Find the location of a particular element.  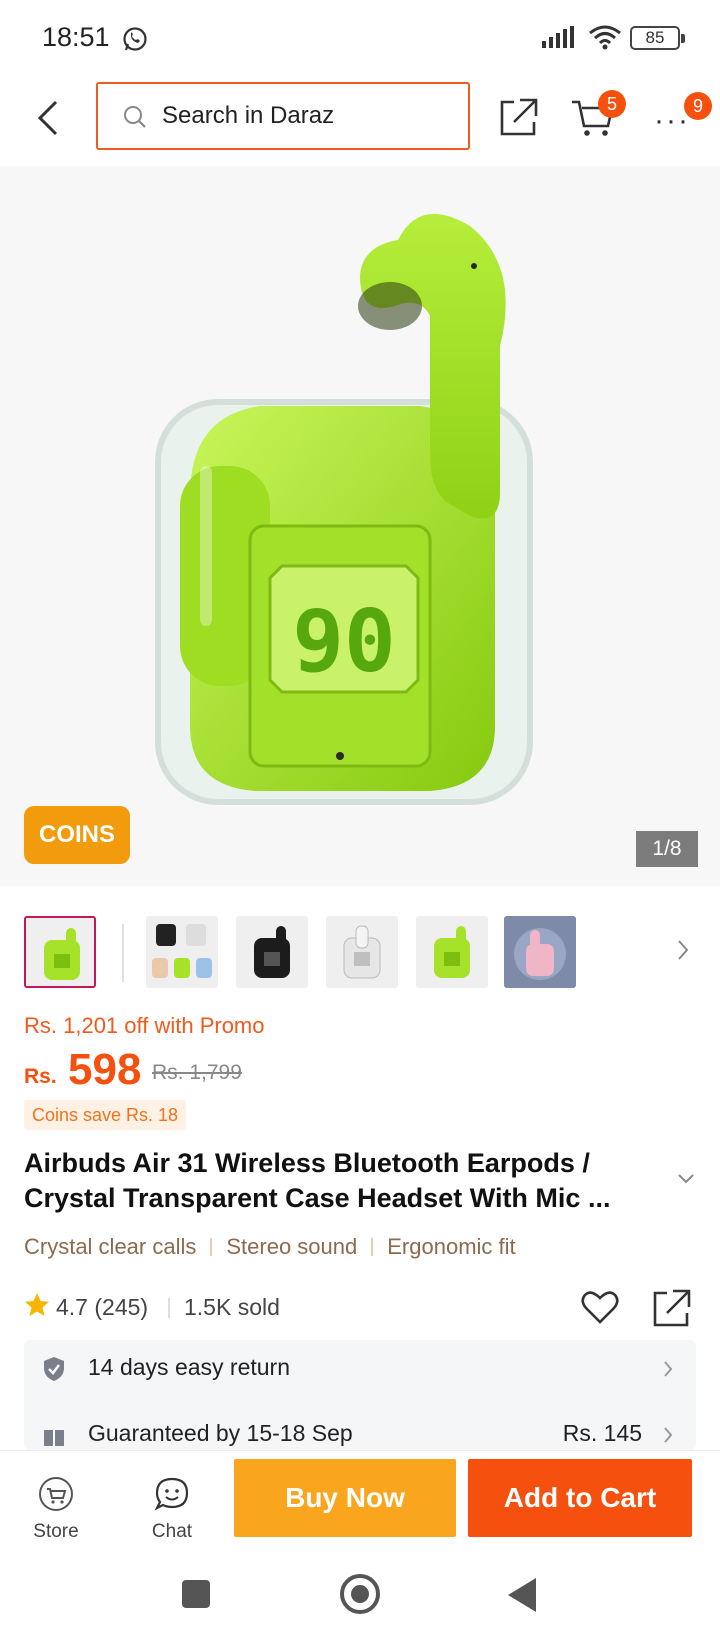

more-count-badge: 9 is located at coordinates (698, 106).